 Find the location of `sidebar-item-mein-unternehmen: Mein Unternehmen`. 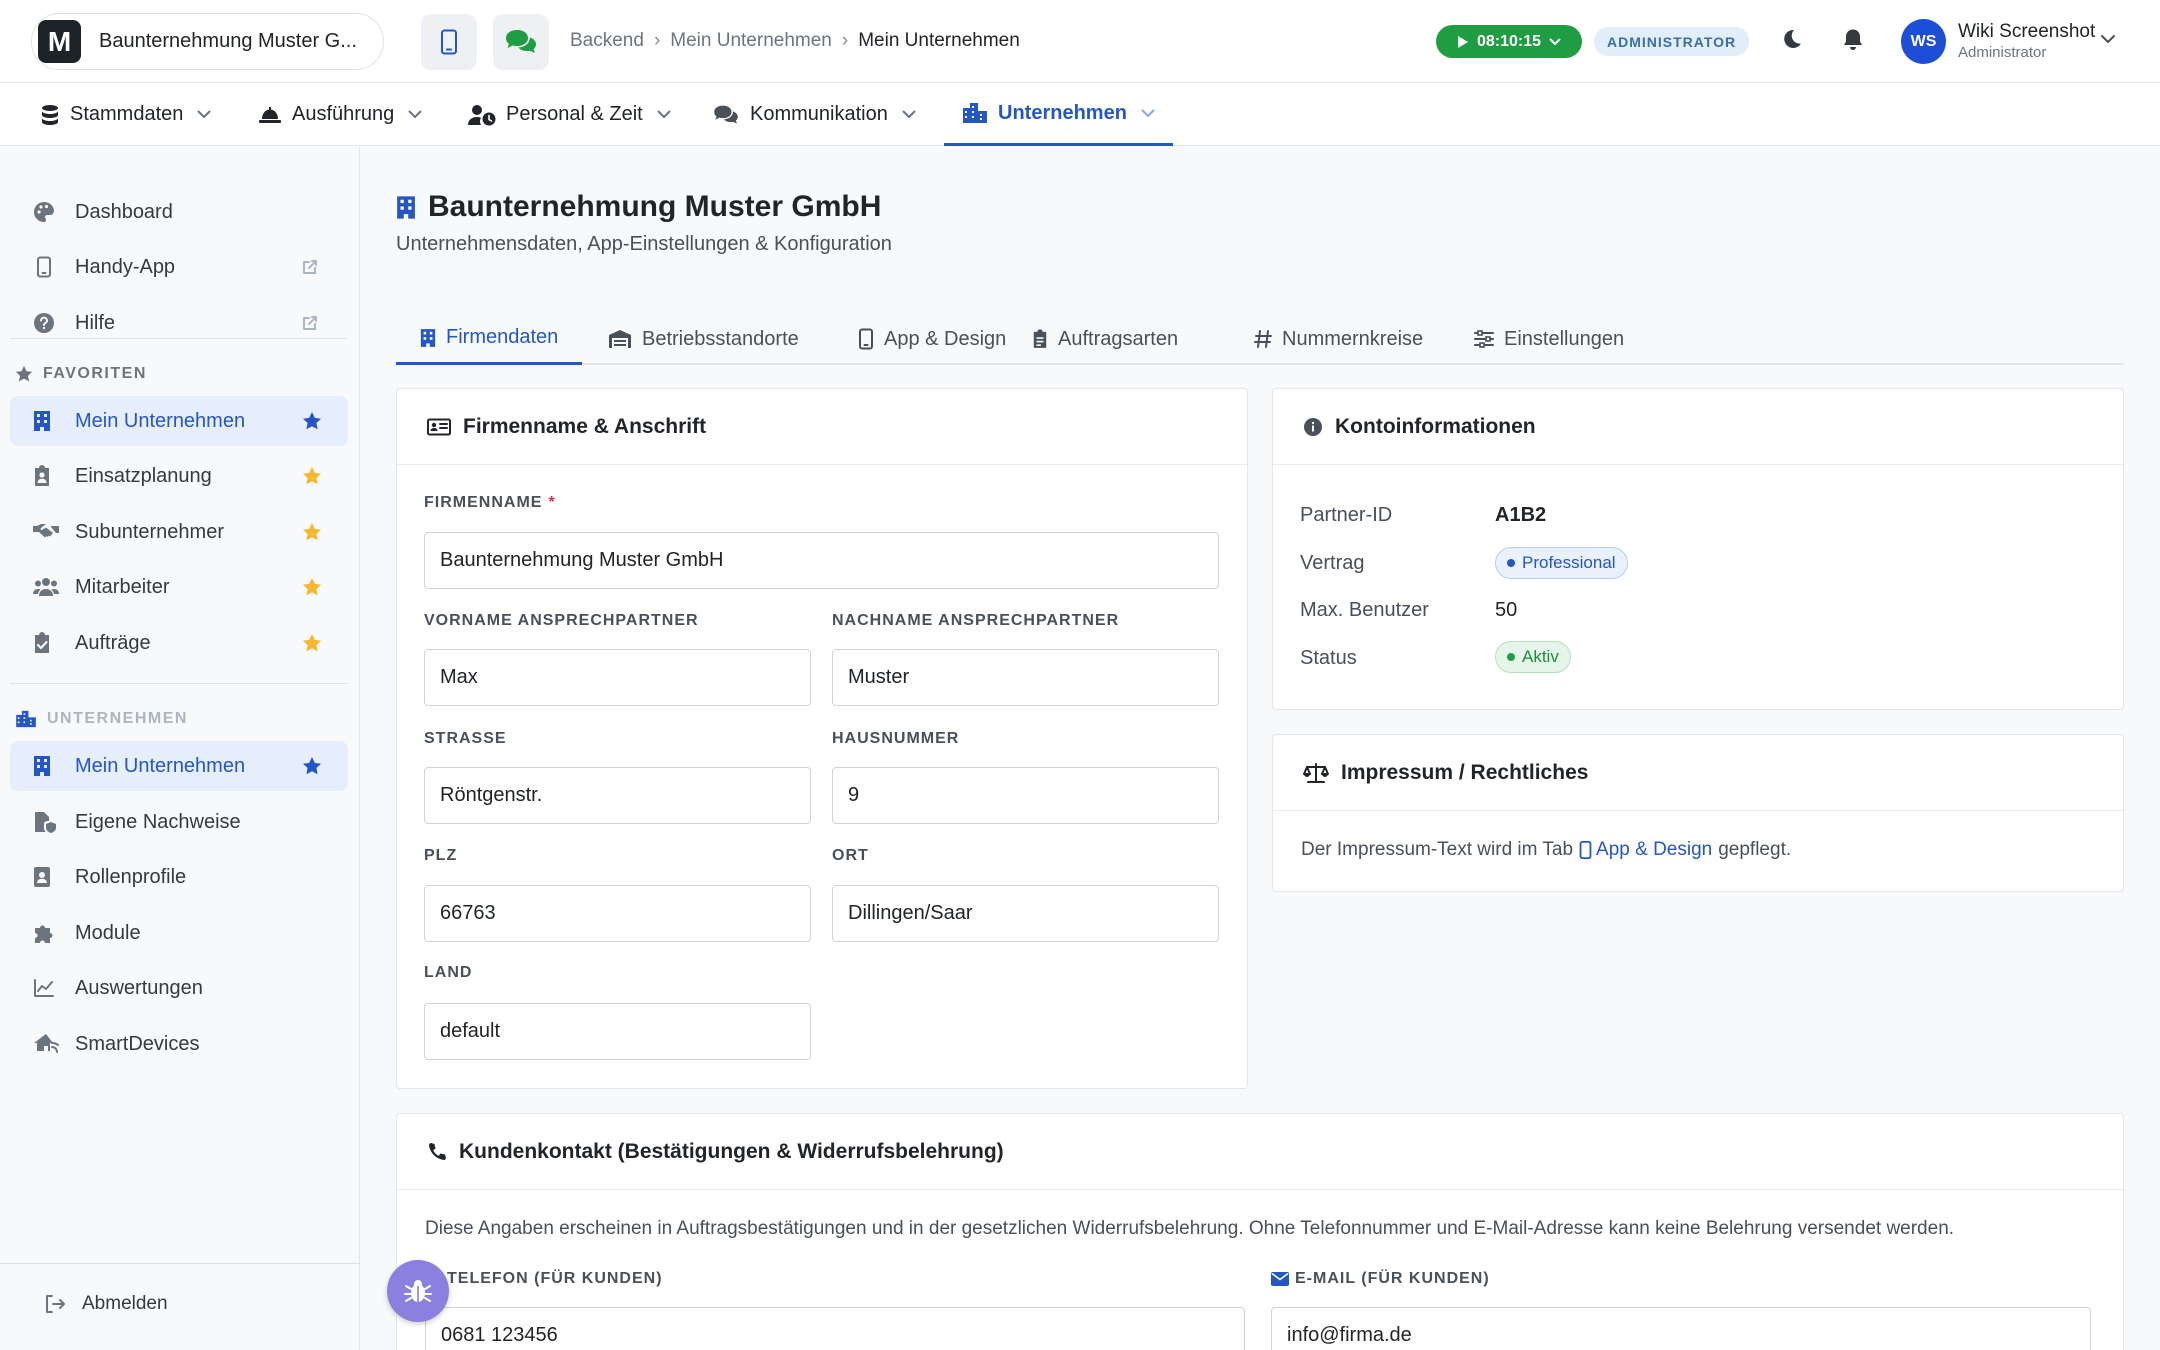

sidebar-item-mein-unternehmen: Mein Unternehmen is located at coordinates (179, 766).